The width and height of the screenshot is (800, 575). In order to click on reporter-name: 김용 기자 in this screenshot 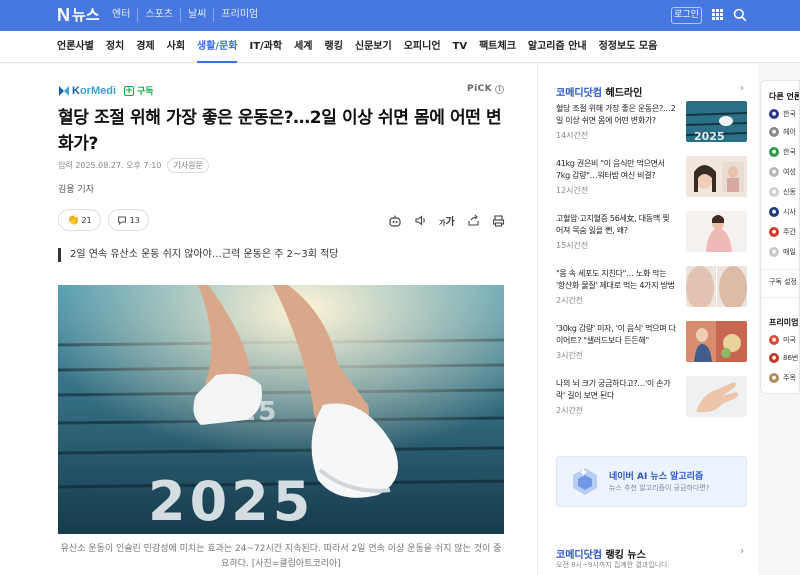, I will do `click(76, 188)`.